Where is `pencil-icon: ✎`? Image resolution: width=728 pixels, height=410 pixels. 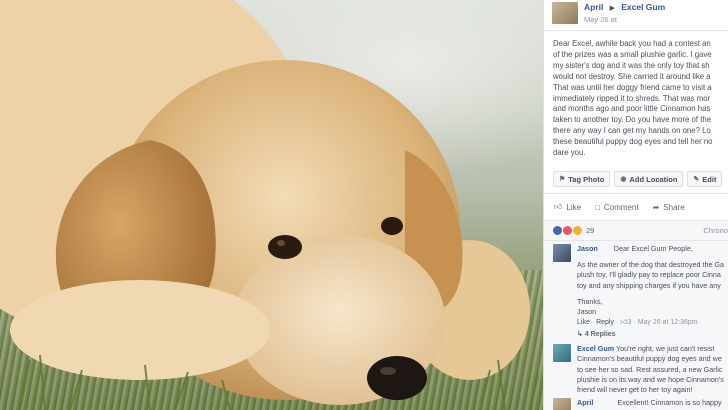 pencil-icon: ✎ is located at coordinates (696, 179).